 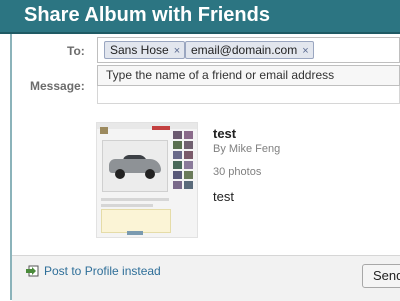 I want to click on post-to-profile-icon, so click(x=33, y=272).